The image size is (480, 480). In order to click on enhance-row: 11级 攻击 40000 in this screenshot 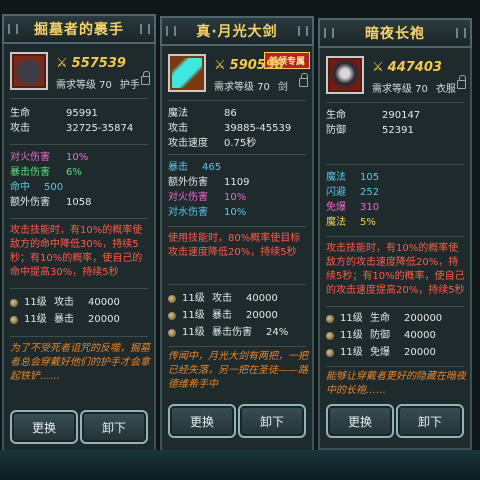, I will do `click(238, 298)`.